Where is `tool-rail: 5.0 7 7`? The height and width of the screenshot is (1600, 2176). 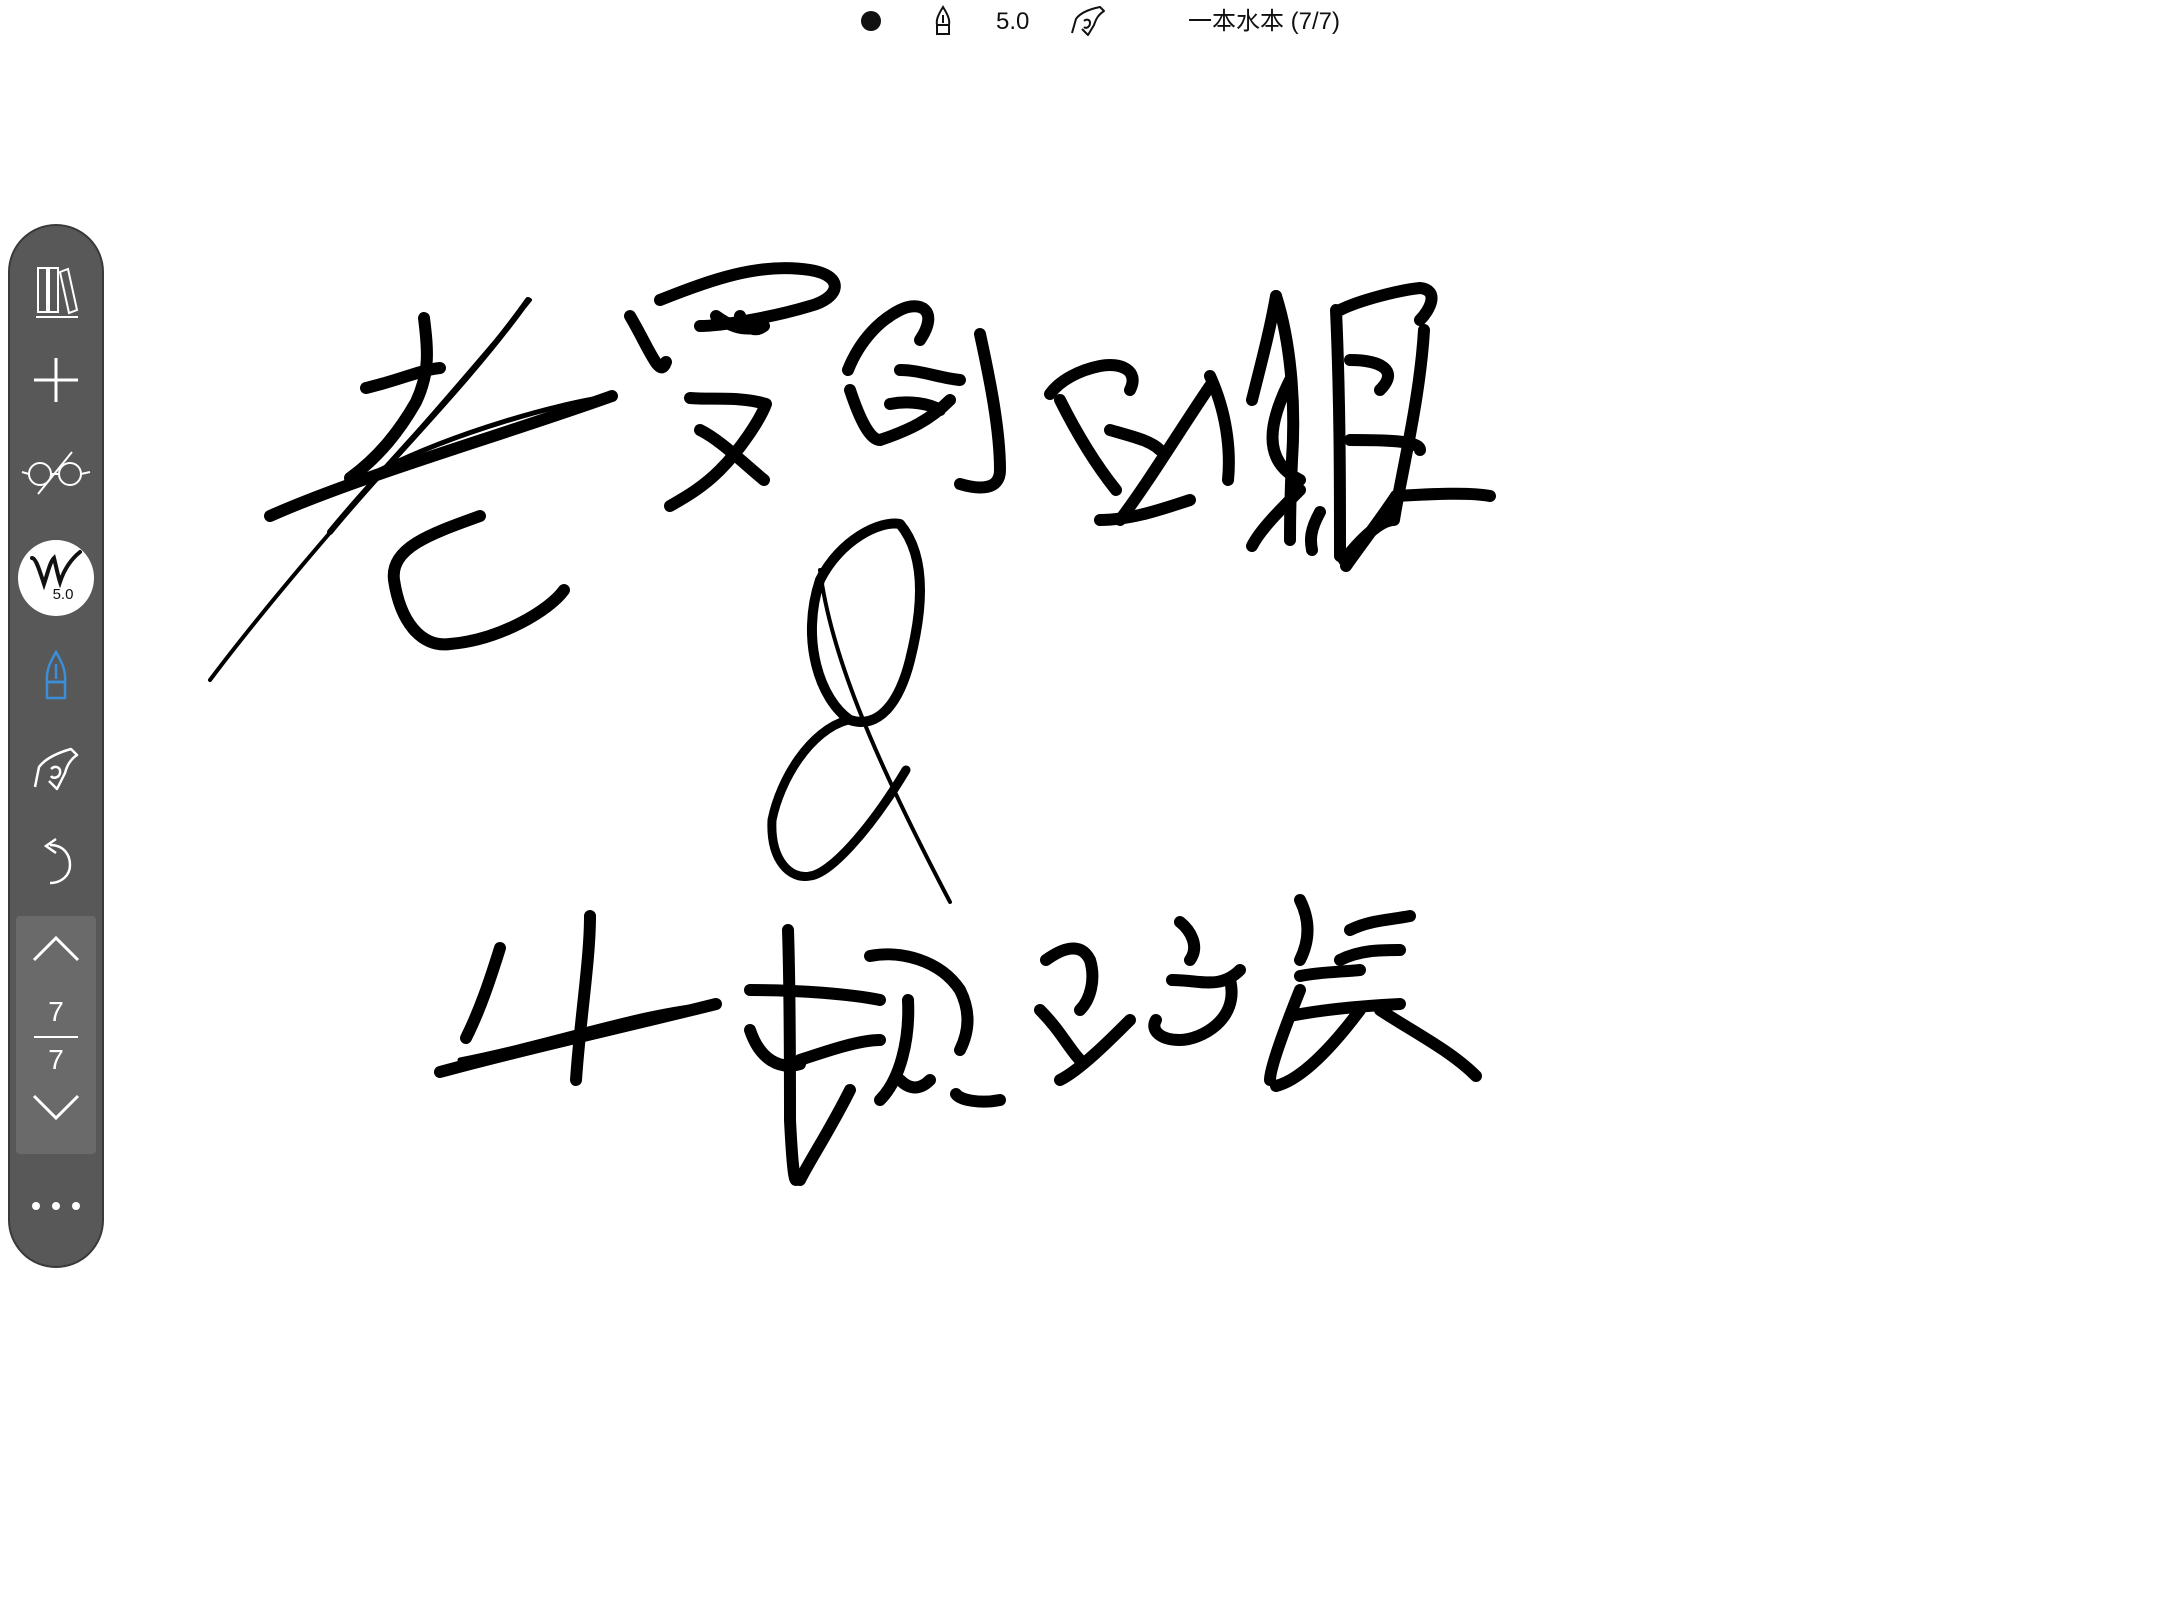 tool-rail: 5.0 7 7 is located at coordinates (56, 746).